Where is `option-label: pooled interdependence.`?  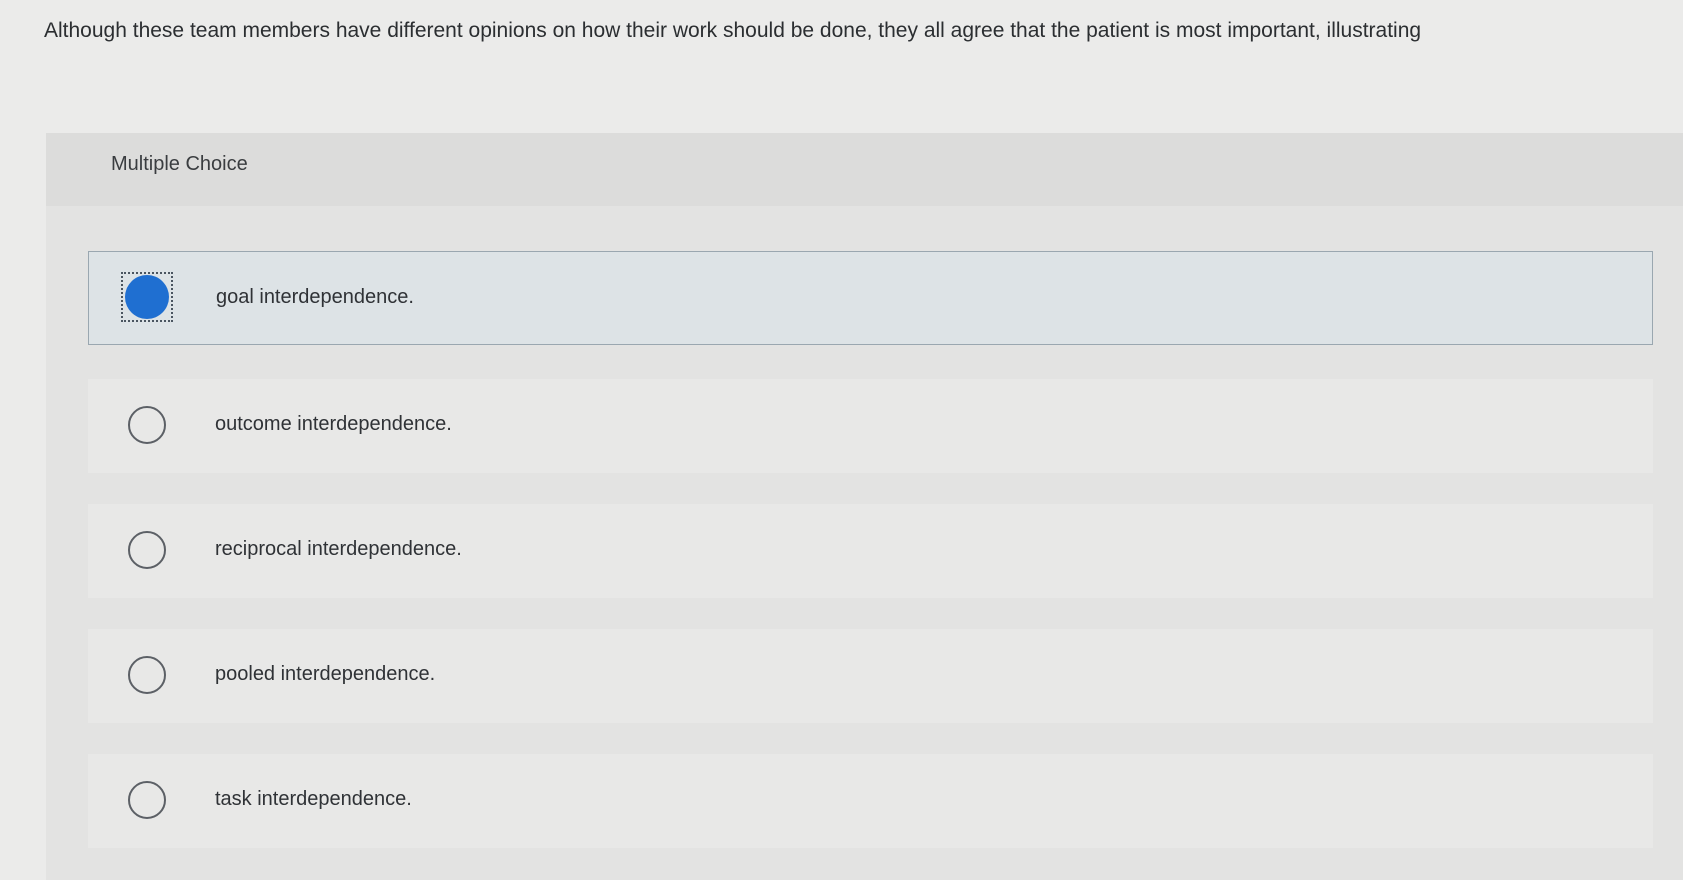
option-label: pooled interdependence. is located at coordinates (325, 674).